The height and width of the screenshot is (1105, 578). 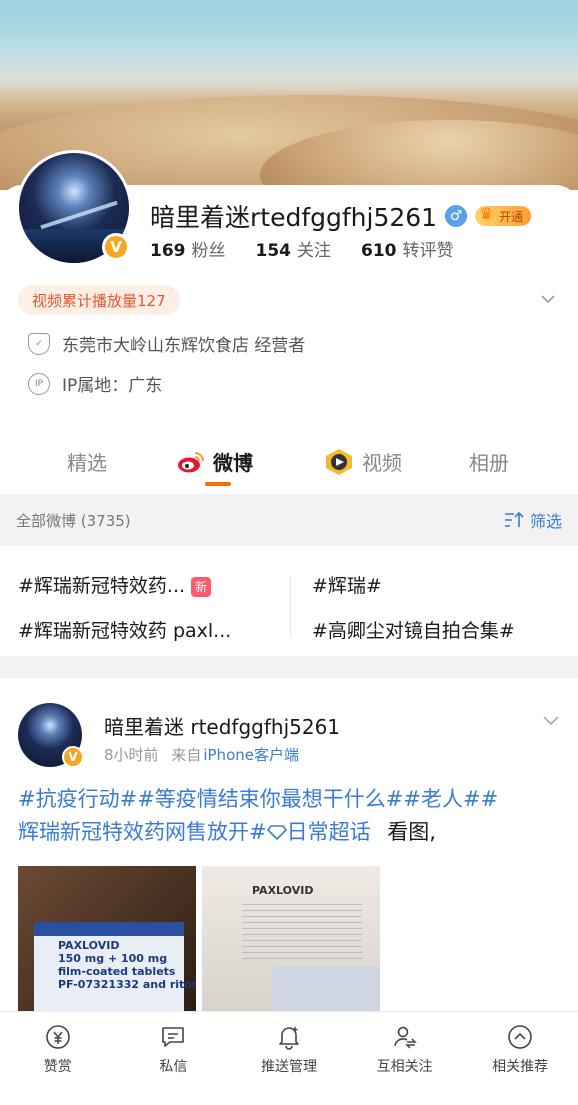 What do you see at coordinates (276, 833) in the screenshot?
I see `diamond-icon` at bounding box center [276, 833].